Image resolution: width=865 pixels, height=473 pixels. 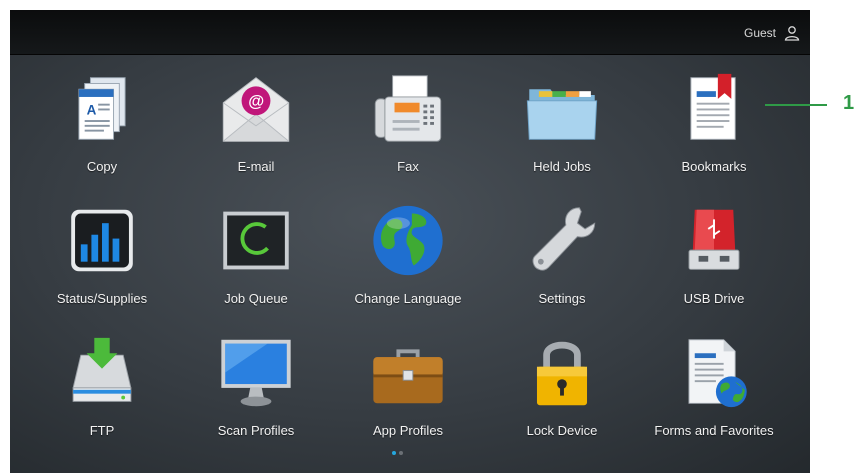 What do you see at coordinates (408, 298) in the screenshot?
I see `app-label: Change Language` at bounding box center [408, 298].